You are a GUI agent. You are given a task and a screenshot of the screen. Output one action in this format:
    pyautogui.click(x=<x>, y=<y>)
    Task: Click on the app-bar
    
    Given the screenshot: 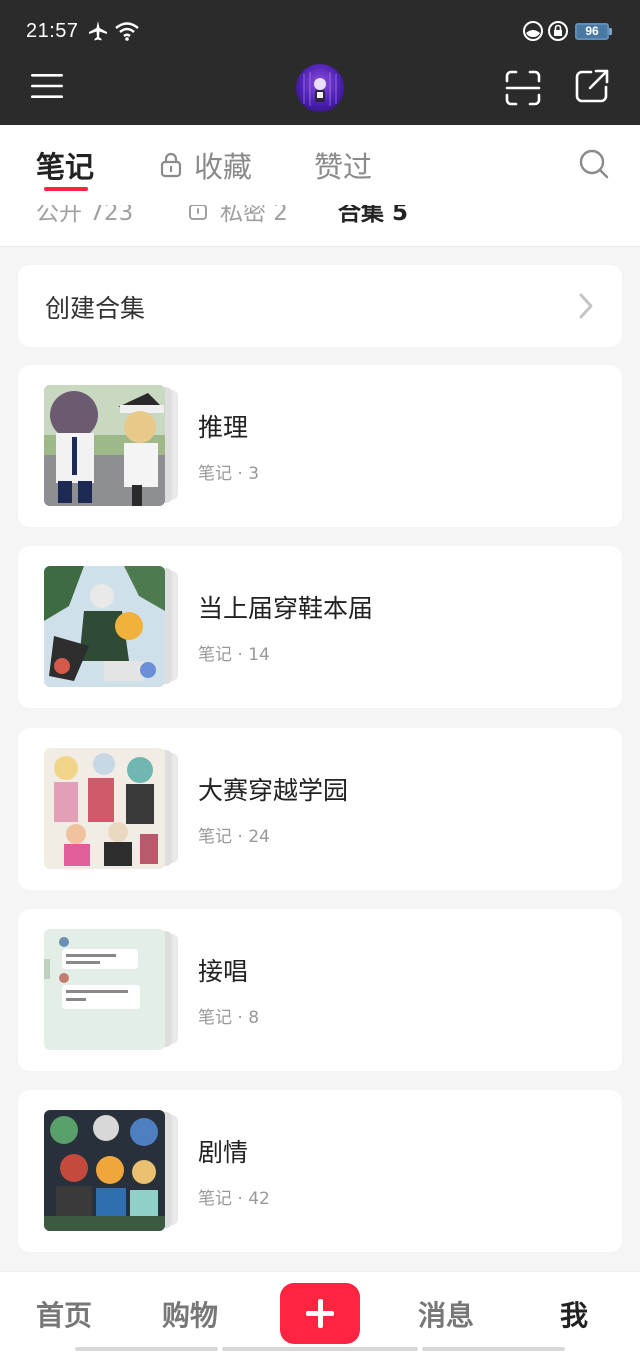 What is the action you would take?
    pyautogui.click(x=320, y=93)
    